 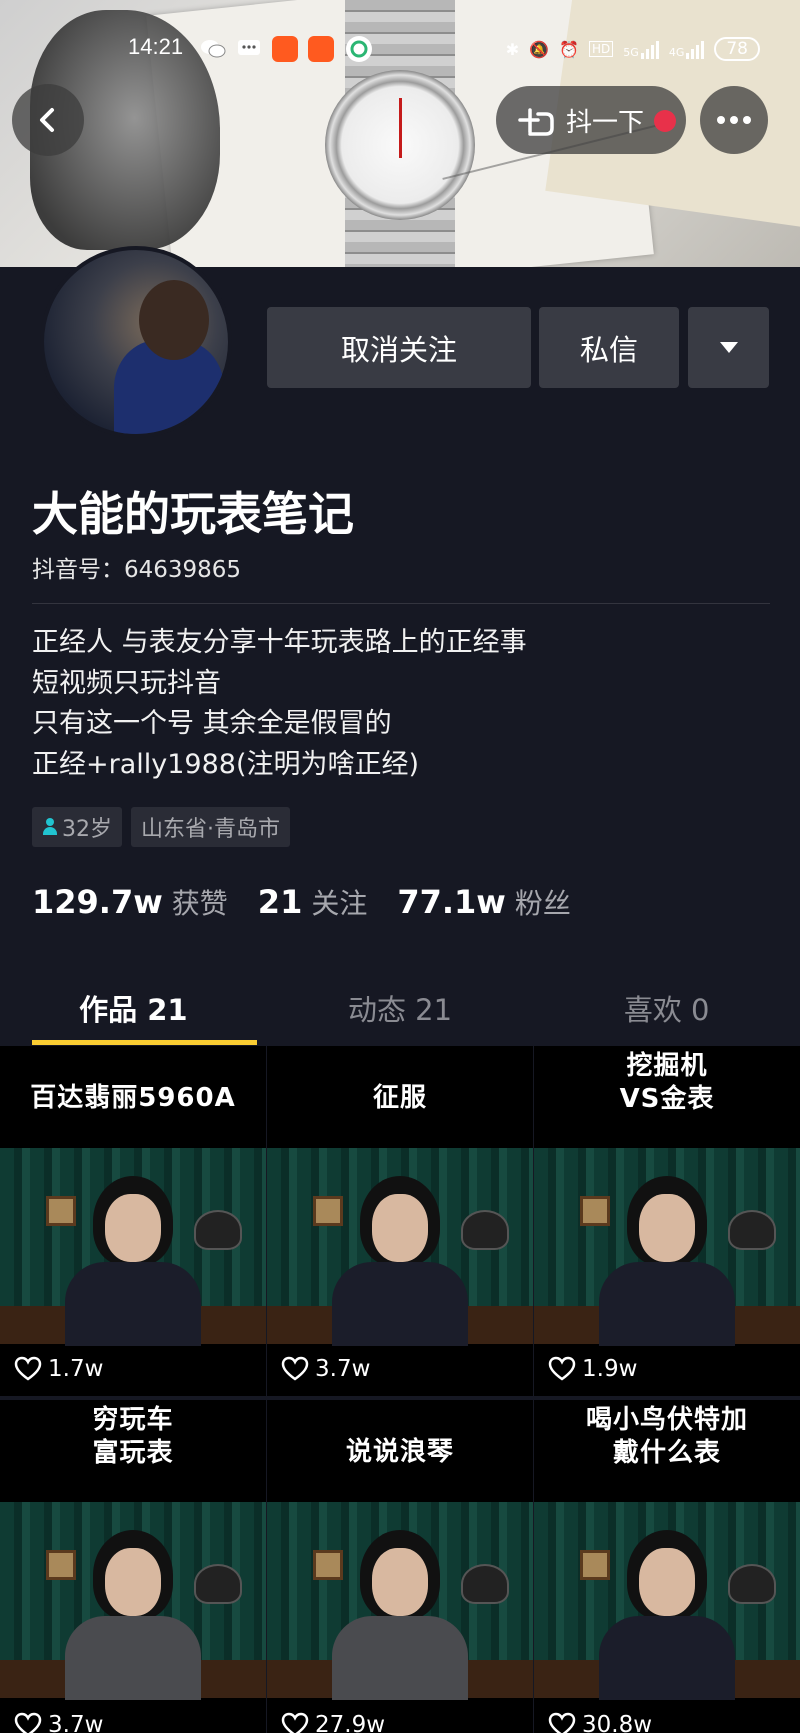 I want to click on status-bar: 14:21 ✱ 🔕 ⏰ HD 5G 4G 78, so click(x=400, y=50).